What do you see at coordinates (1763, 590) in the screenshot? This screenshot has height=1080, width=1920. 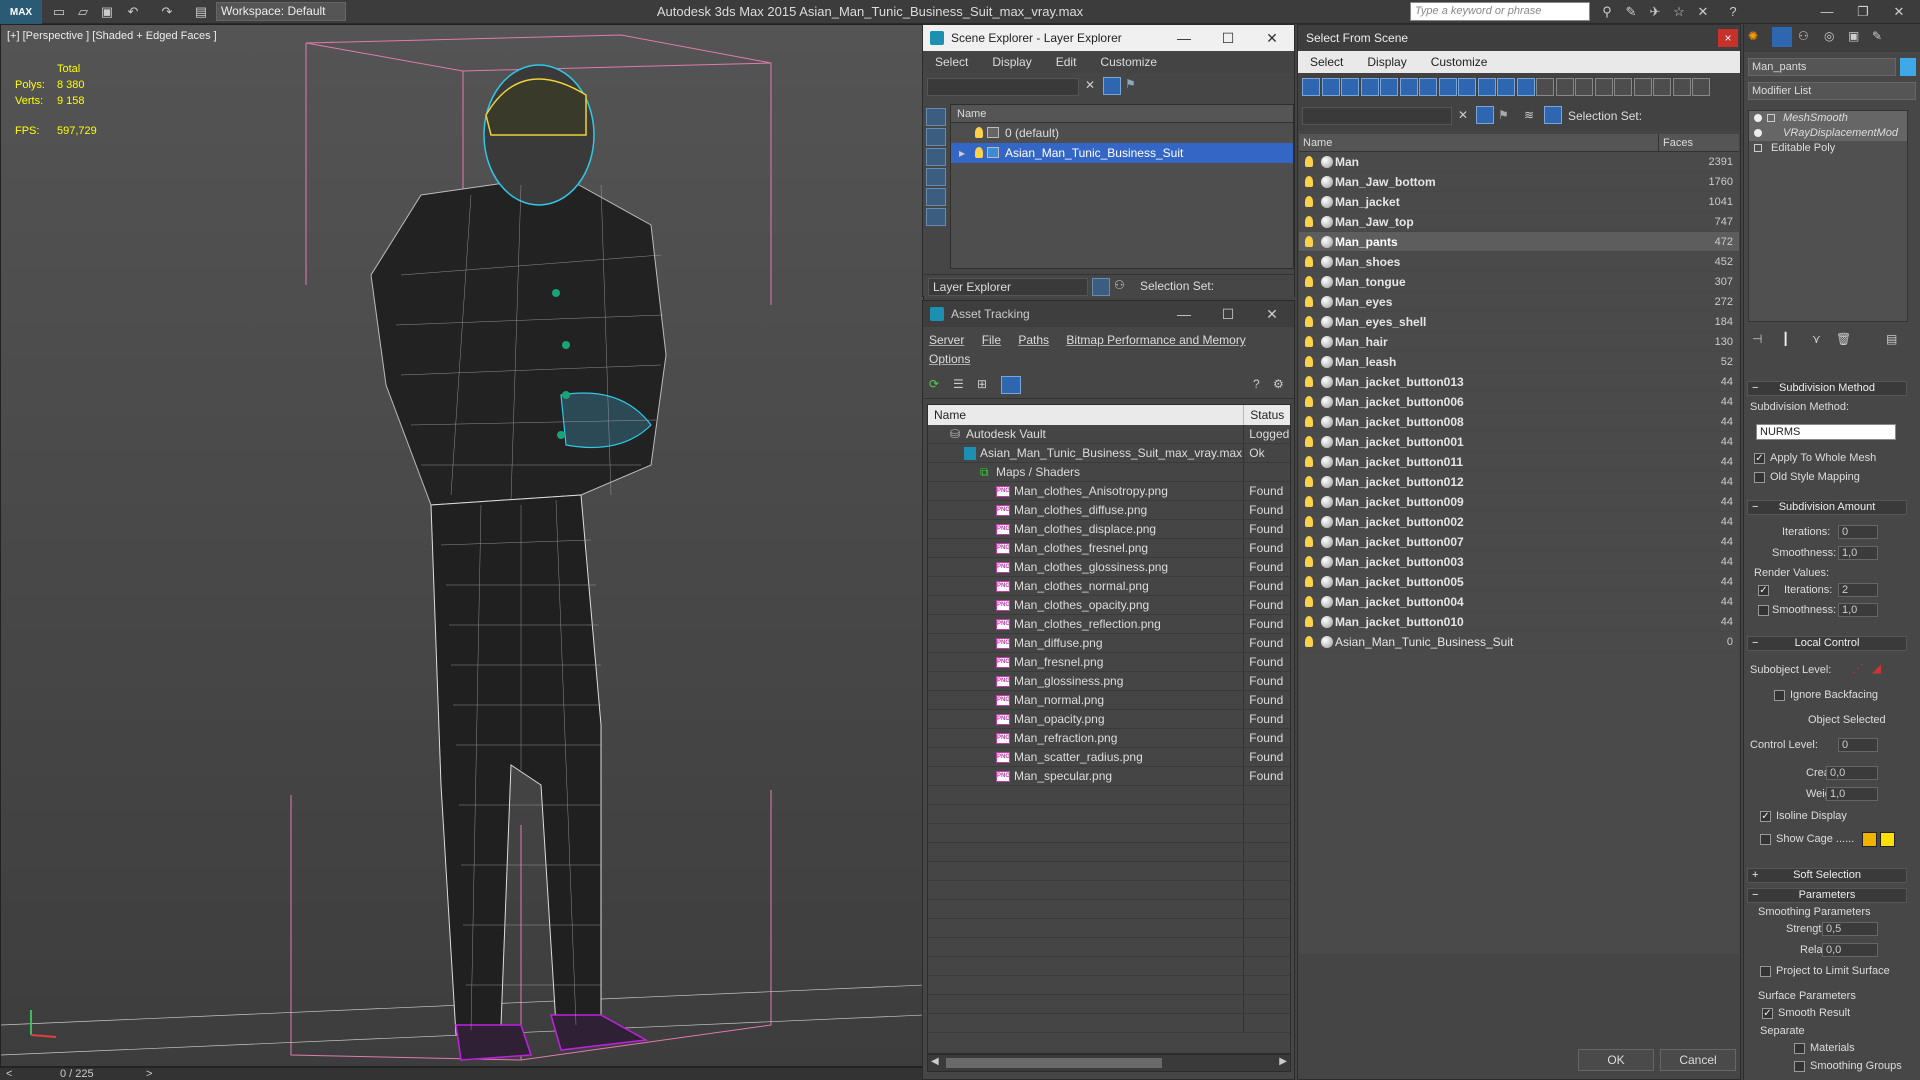 I see `render-iterations-checkbox: ✓` at bounding box center [1763, 590].